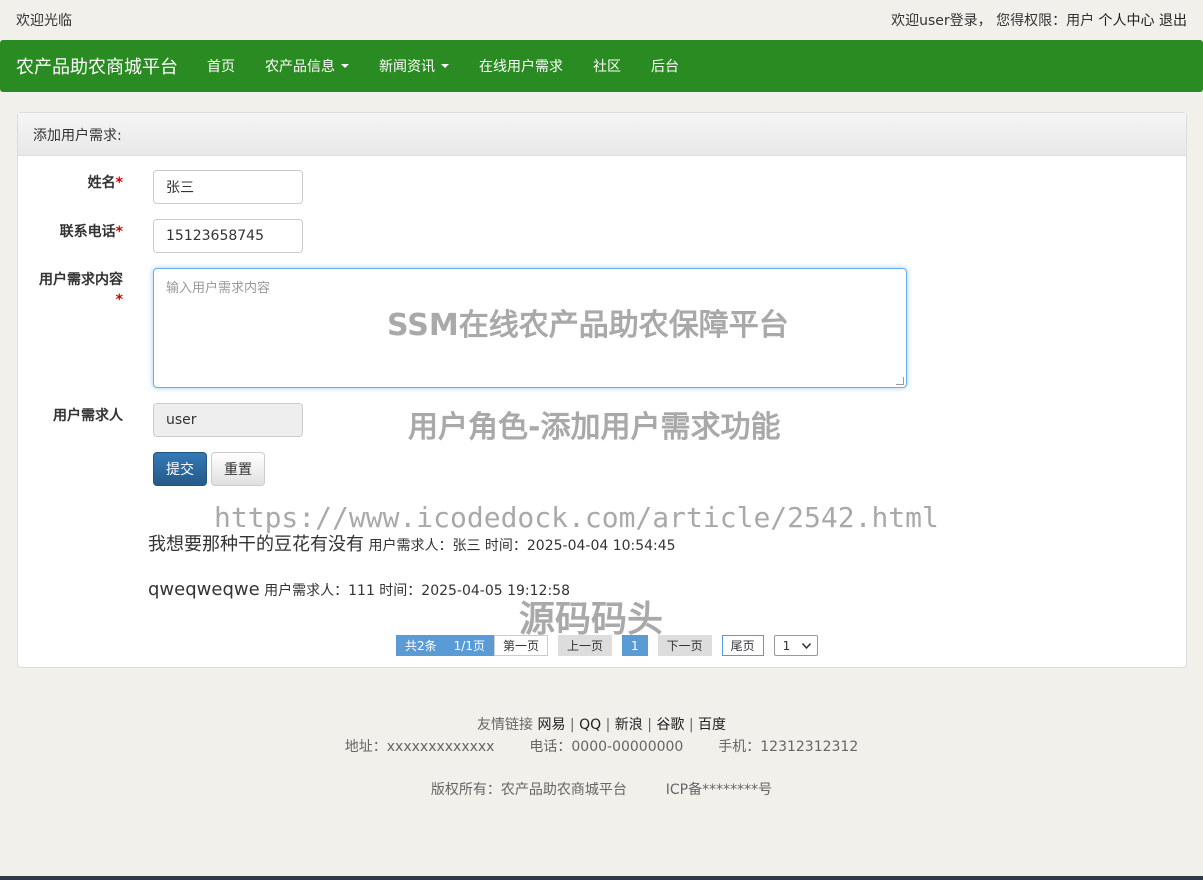 This screenshot has width=1203, height=880. What do you see at coordinates (407, 67) in the screenshot?
I see `nav-label: 新闻资讯` at bounding box center [407, 67].